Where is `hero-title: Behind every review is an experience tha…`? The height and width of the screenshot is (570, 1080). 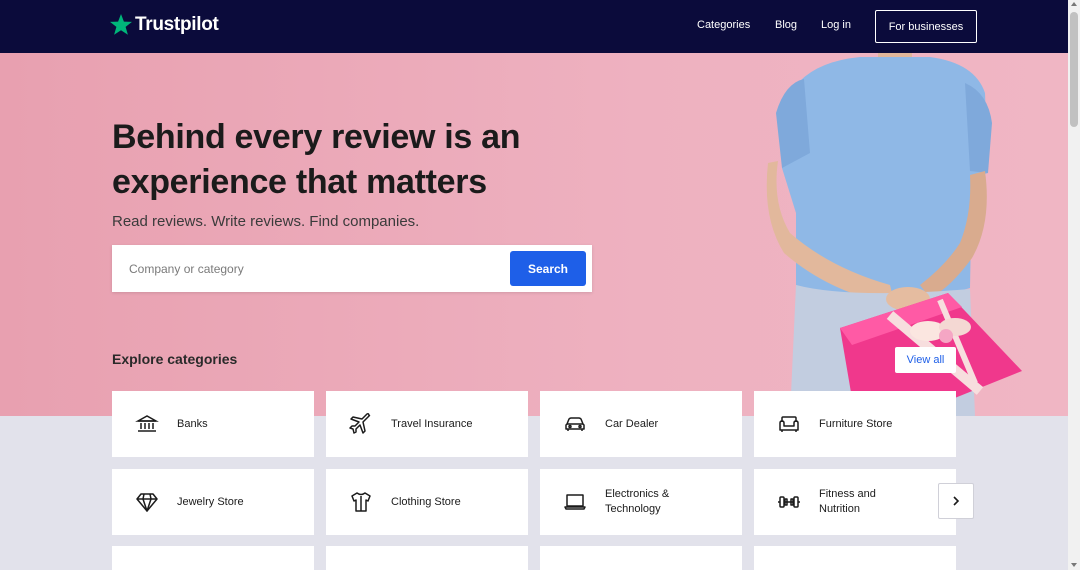 hero-title: Behind every review is an experience tha… is located at coordinates (316, 159).